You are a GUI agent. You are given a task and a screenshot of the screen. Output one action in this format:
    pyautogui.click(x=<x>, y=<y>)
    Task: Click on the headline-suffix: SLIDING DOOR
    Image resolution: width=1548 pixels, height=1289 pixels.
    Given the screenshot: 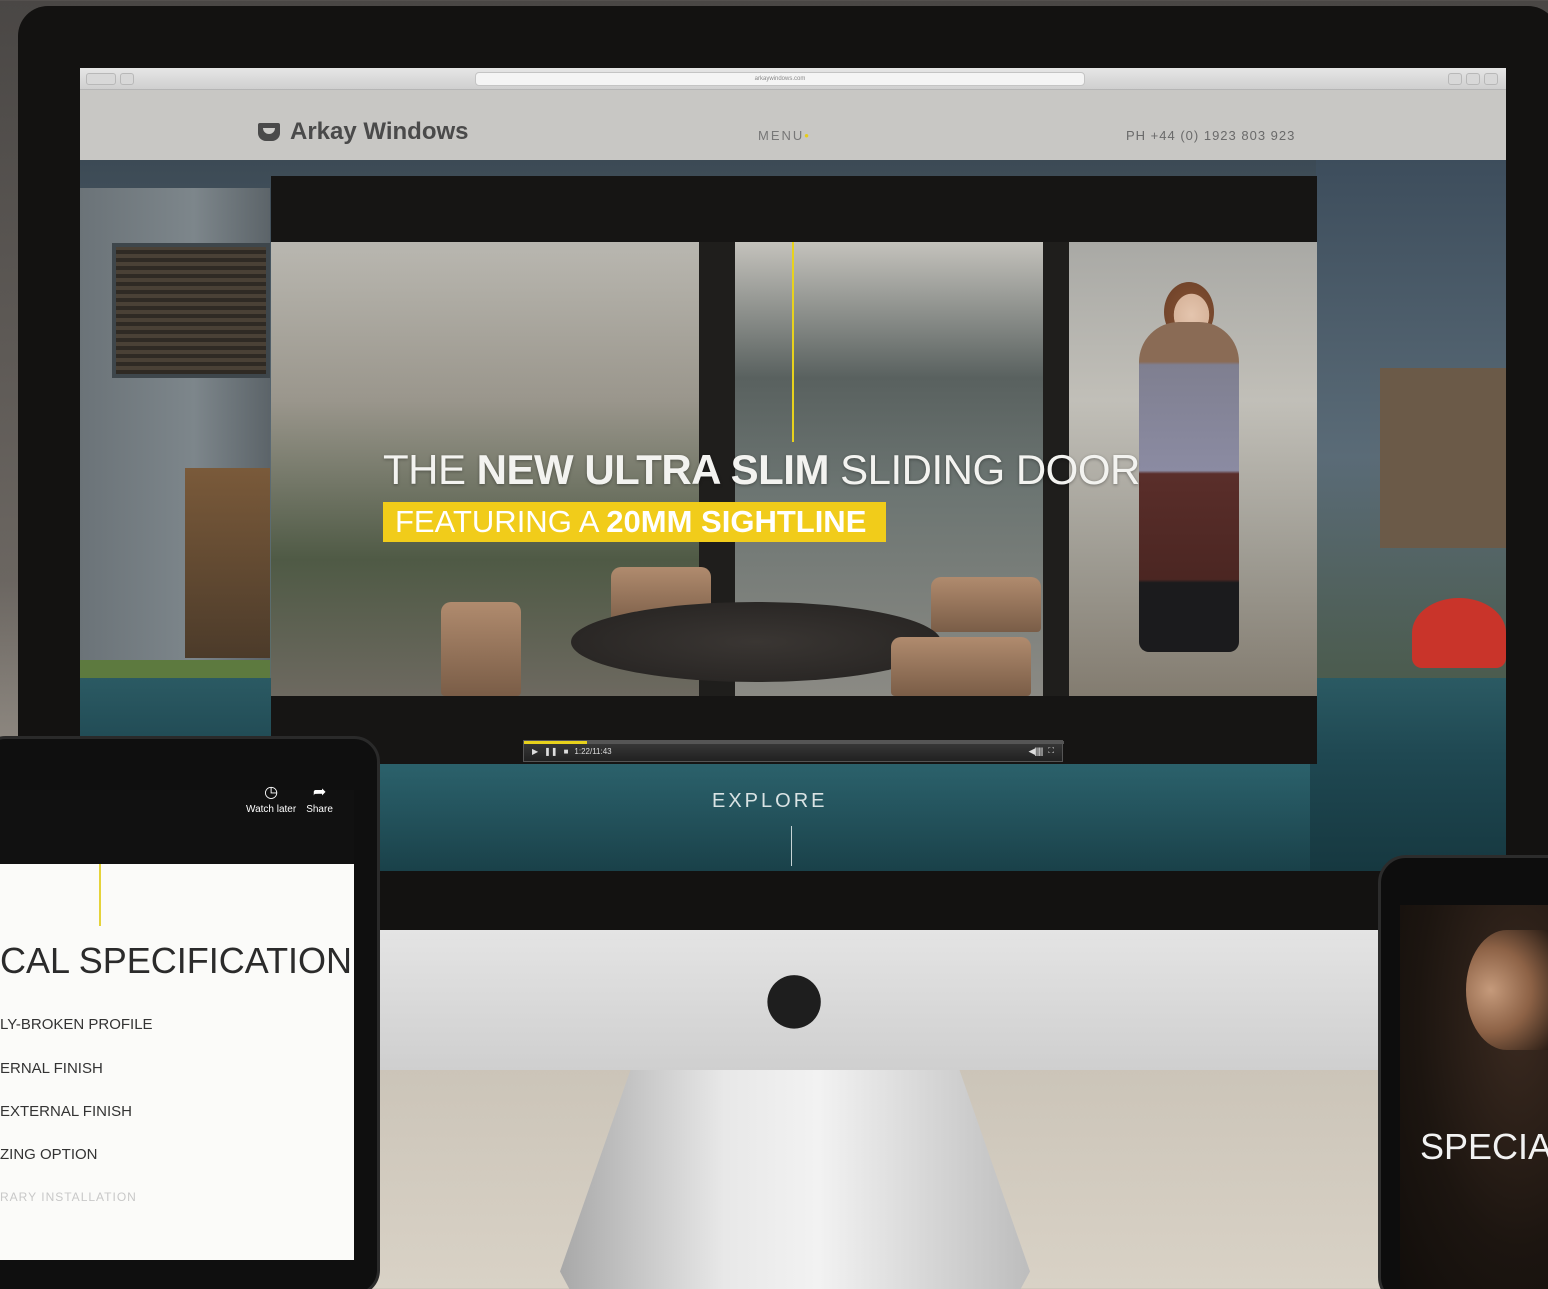 What is the action you would take?
    pyautogui.click(x=984, y=469)
    